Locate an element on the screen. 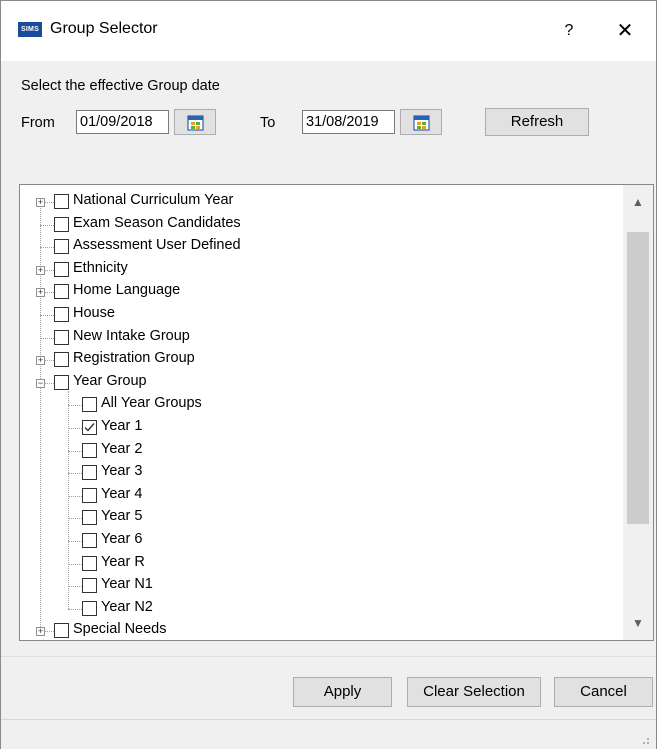  tree-node-label: Registration Group is located at coordinates (134, 358).